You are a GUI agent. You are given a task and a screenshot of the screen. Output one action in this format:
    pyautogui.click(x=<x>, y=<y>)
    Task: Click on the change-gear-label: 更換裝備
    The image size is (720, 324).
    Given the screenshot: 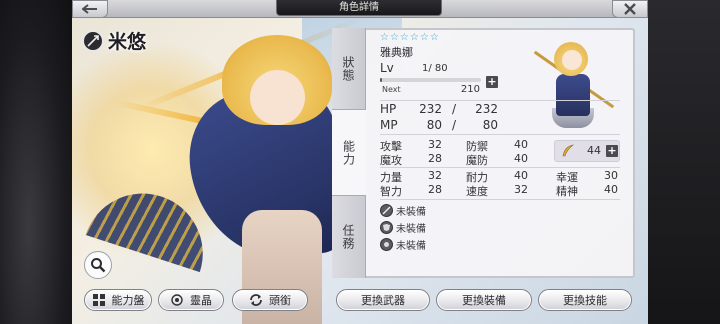 What is the action you would take?
    pyautogui.click(x=484, y=300)
    